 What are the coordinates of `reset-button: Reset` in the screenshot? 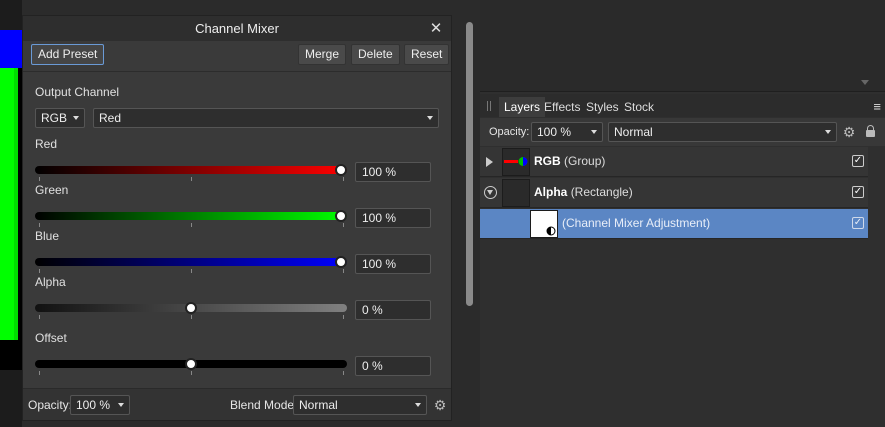 It's located at (427, 54).